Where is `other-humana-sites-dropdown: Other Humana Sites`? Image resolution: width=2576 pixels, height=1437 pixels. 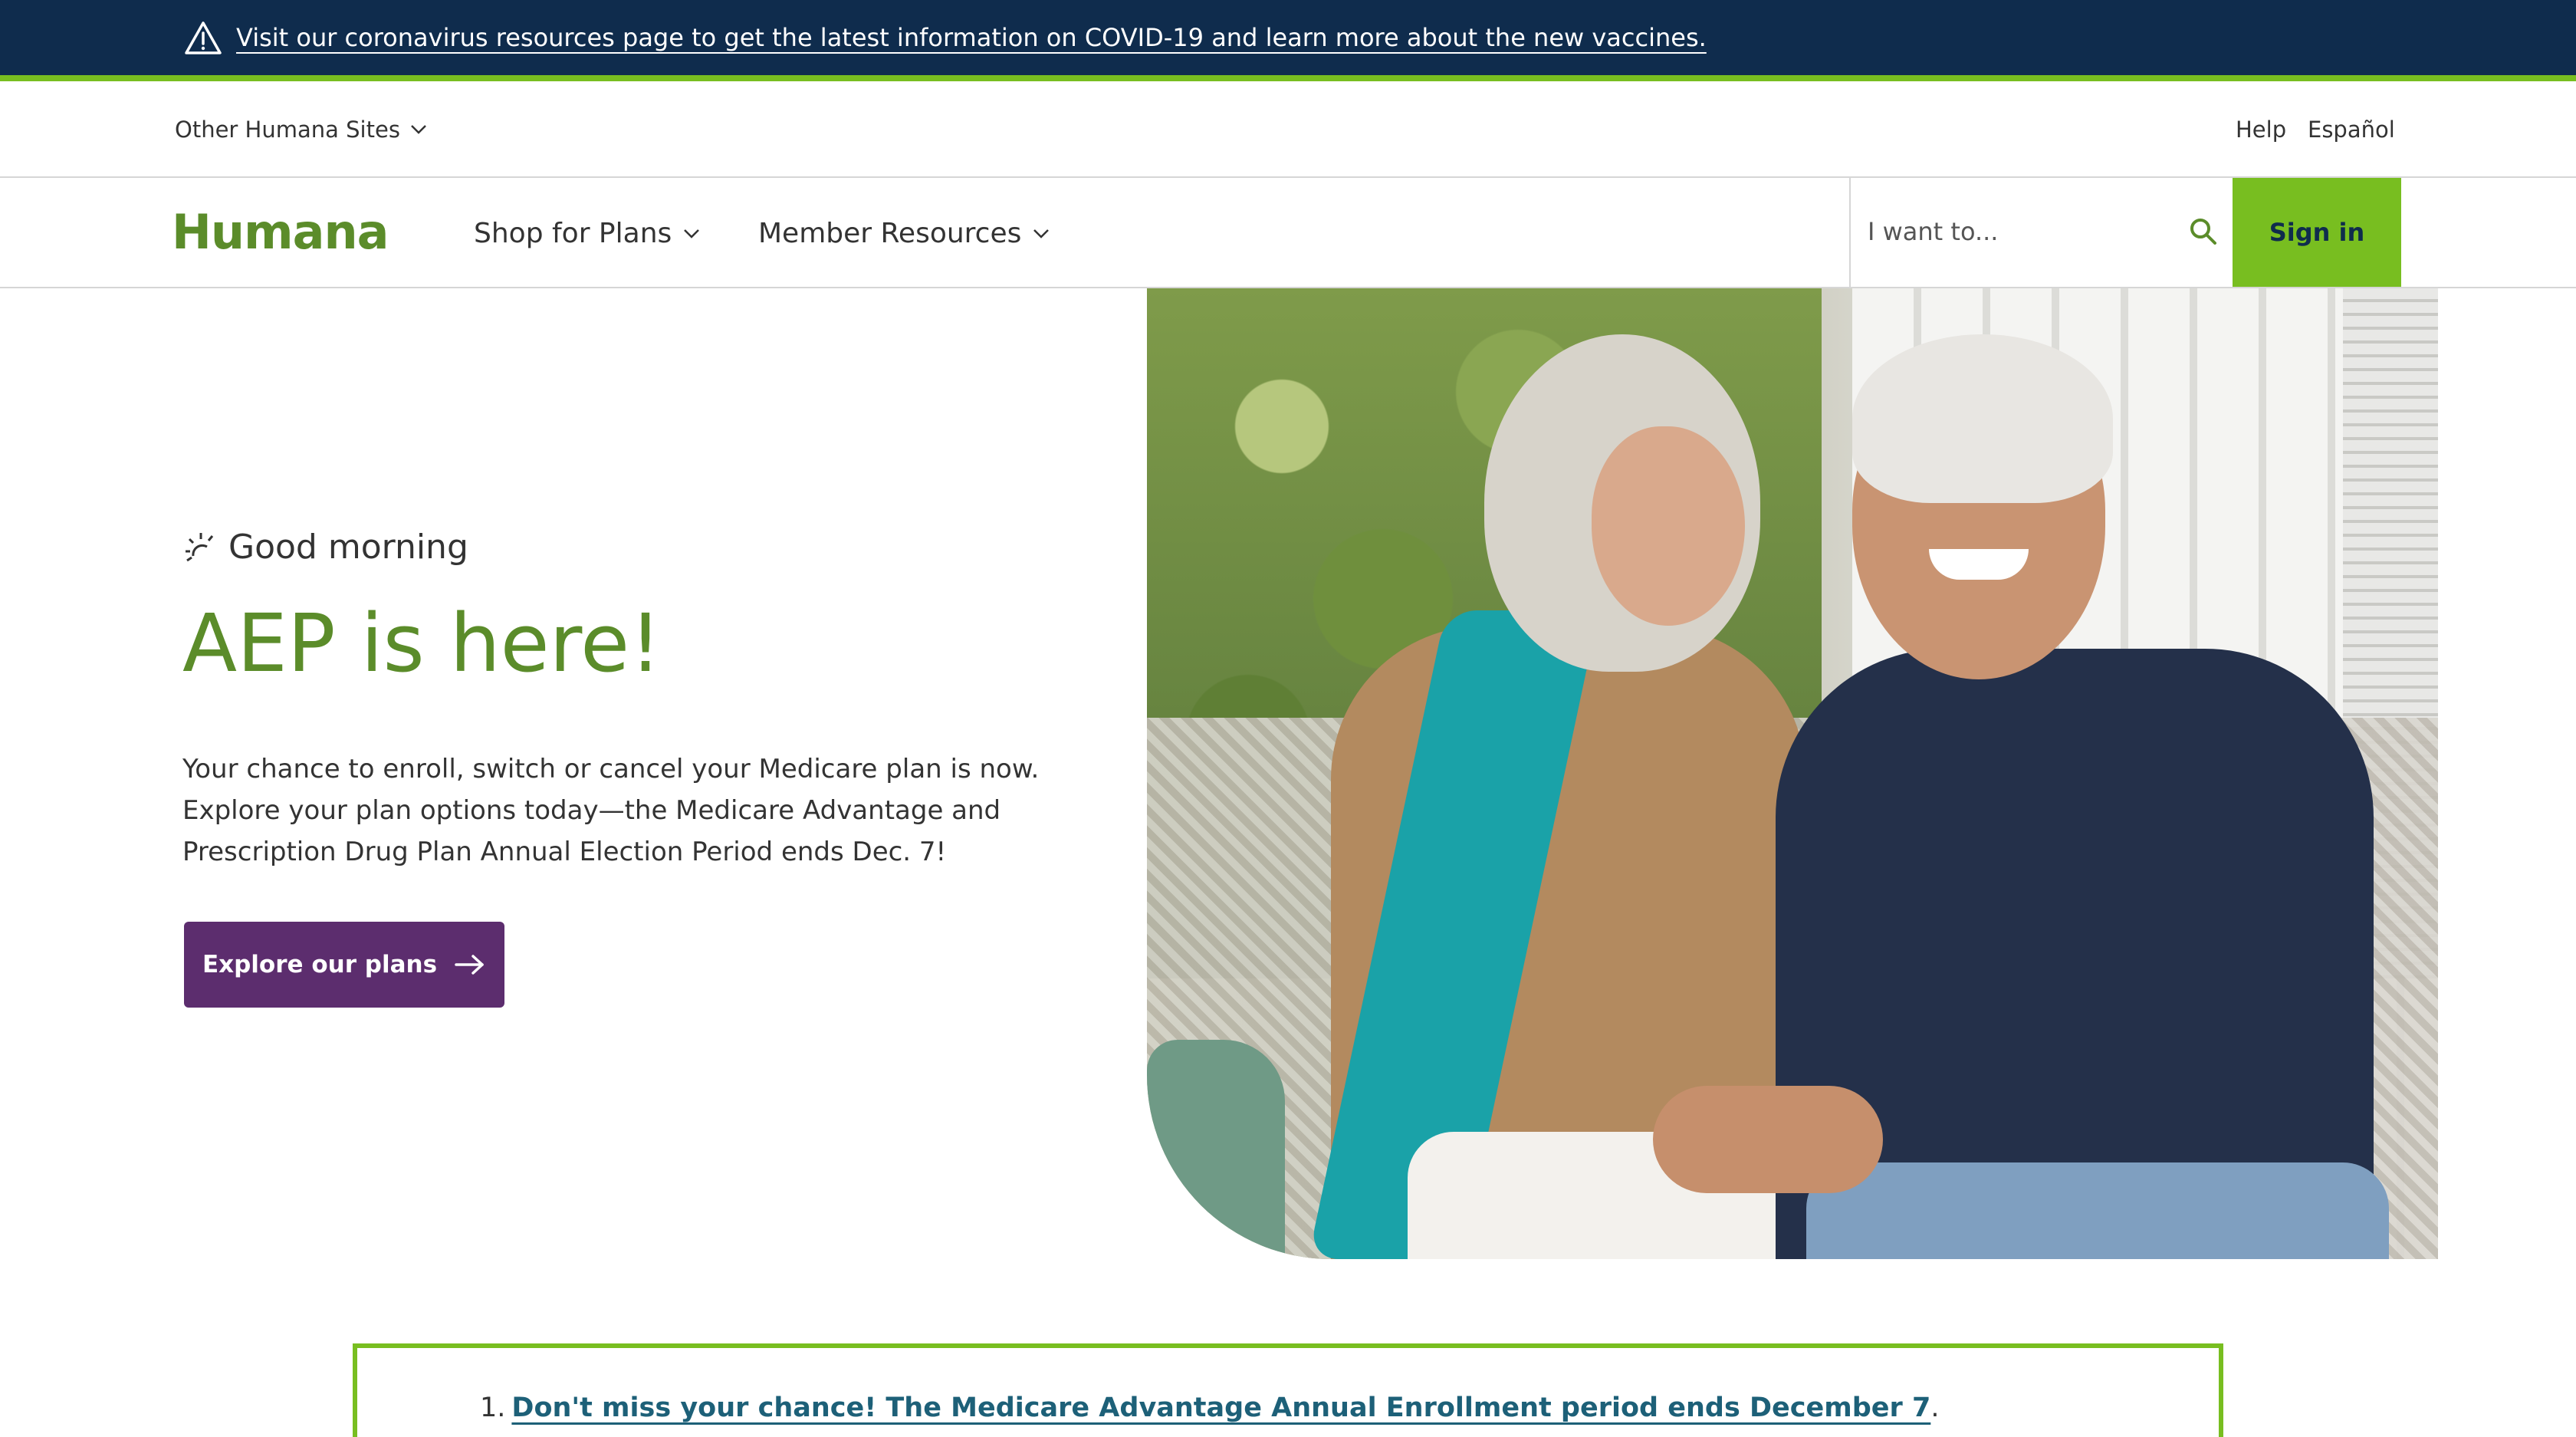 other-humana-sites-dropdown: Other Humana Sites is located at coordinates (301, 130).